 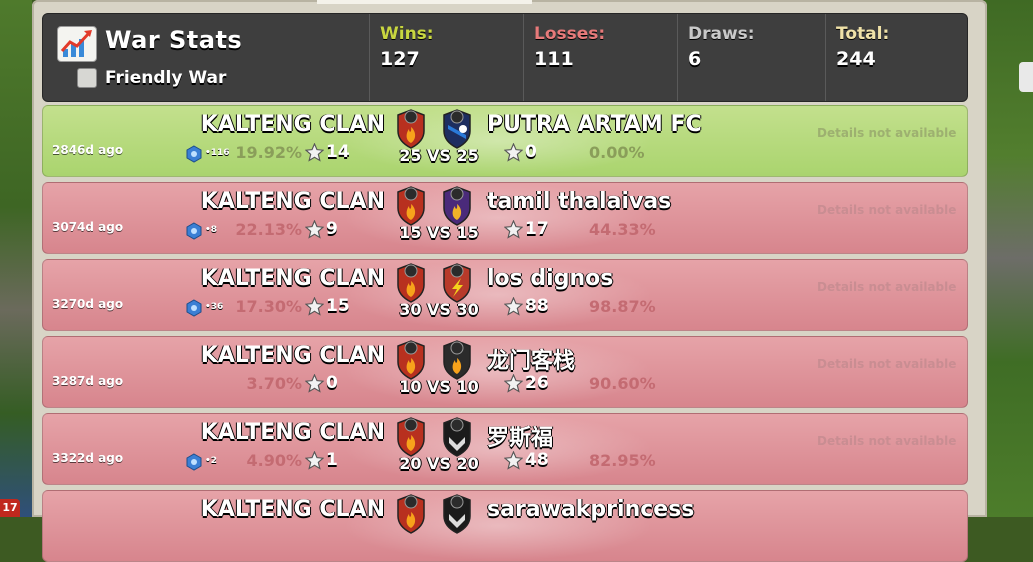 What do you see at coordinates (274, 460) in the screenshot?
I see `our-destruction-percent: 4.90%` at bounding box center [274, 460].